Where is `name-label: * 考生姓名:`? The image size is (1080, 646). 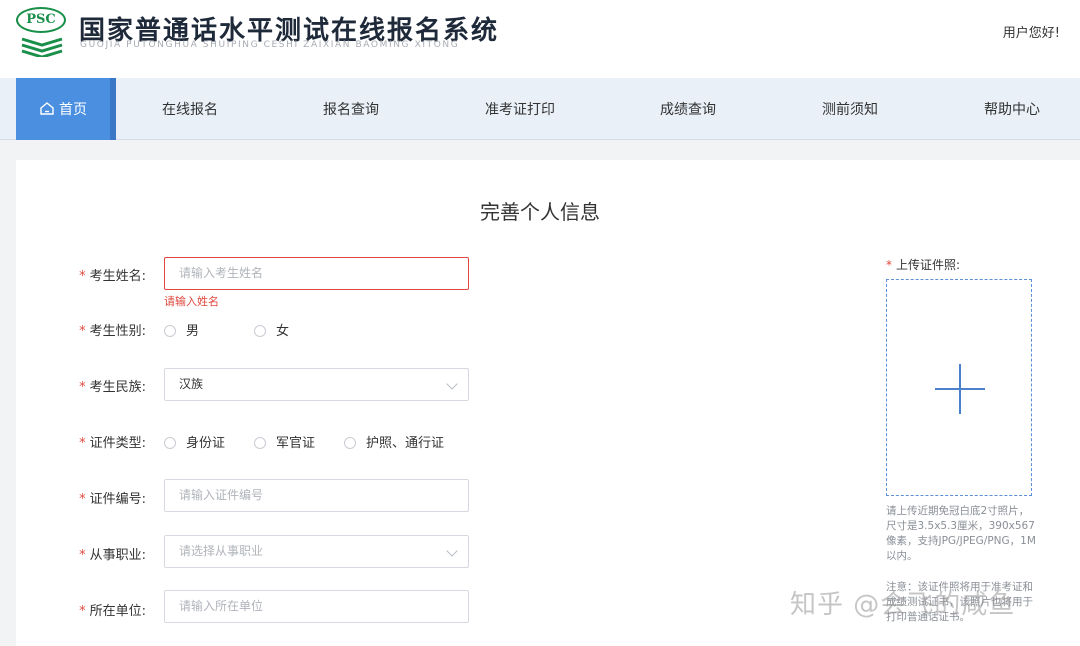 name-label: * 考生姓名: is located at coordinates (112, 276).